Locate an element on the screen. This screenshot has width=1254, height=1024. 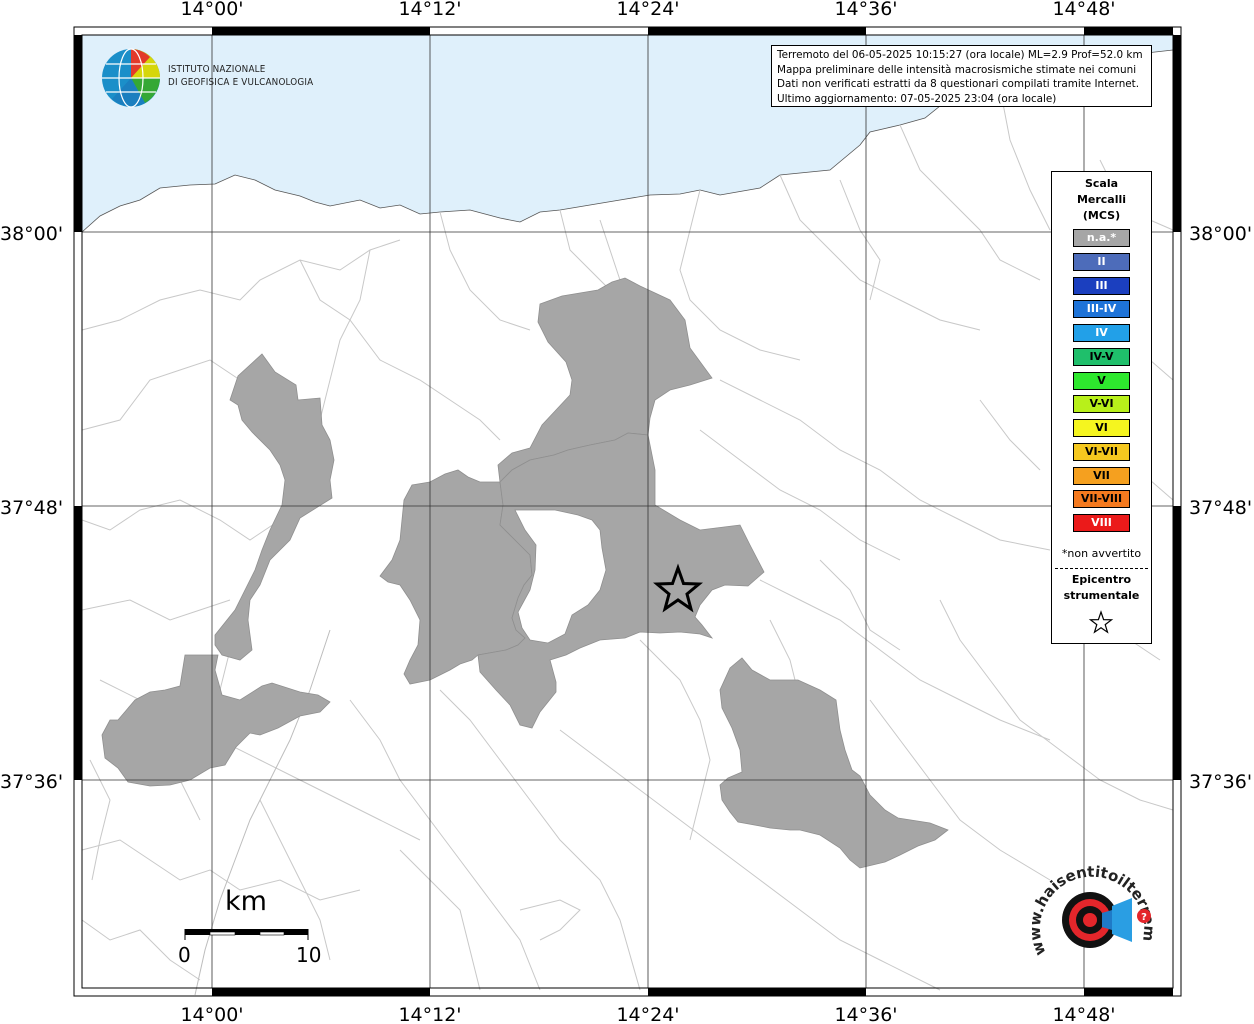
scale-max-label: 10 is located at coordinates (309, 955).